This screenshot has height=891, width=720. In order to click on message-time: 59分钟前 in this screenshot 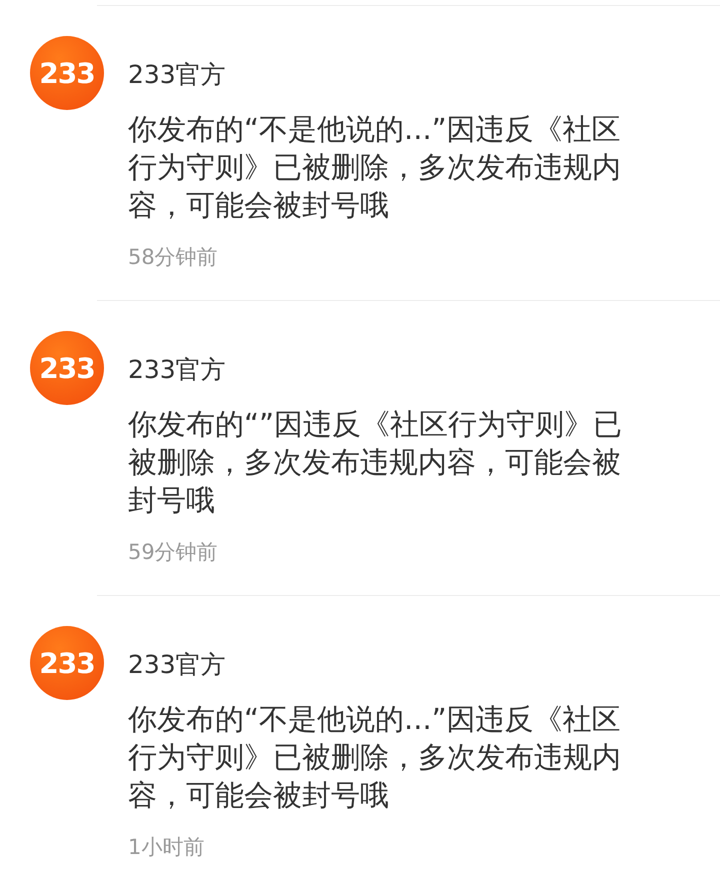, I will do `click(173, 552)`.